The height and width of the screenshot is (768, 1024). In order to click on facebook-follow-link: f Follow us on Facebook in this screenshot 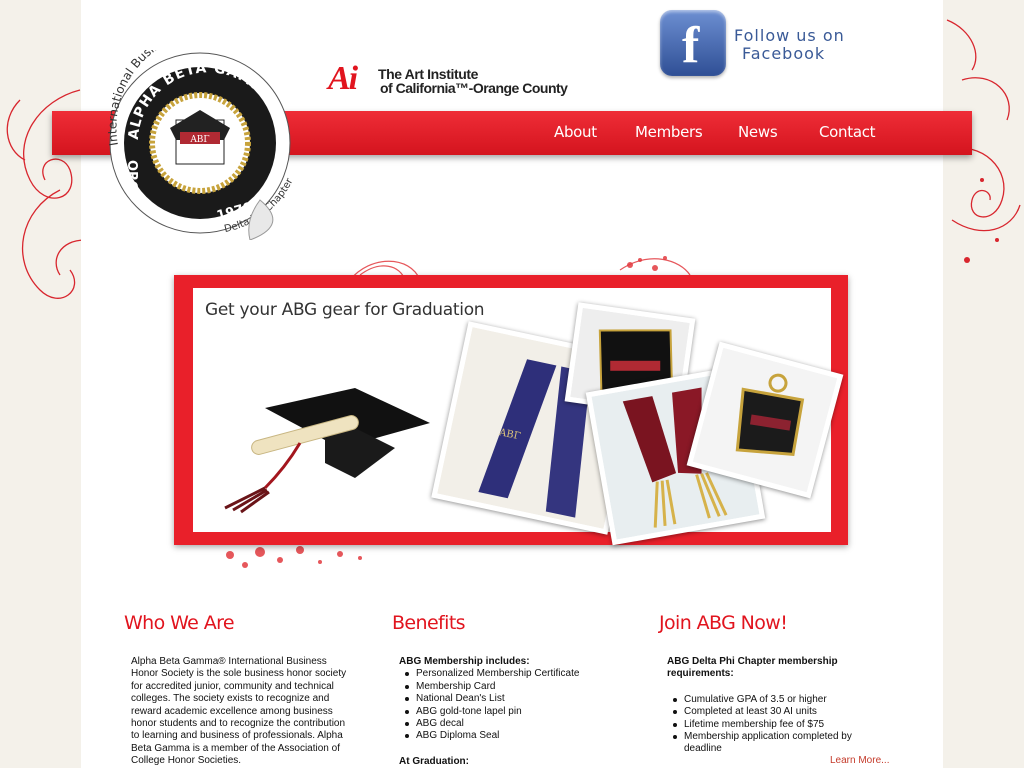, I will do `click(765, 43)`.